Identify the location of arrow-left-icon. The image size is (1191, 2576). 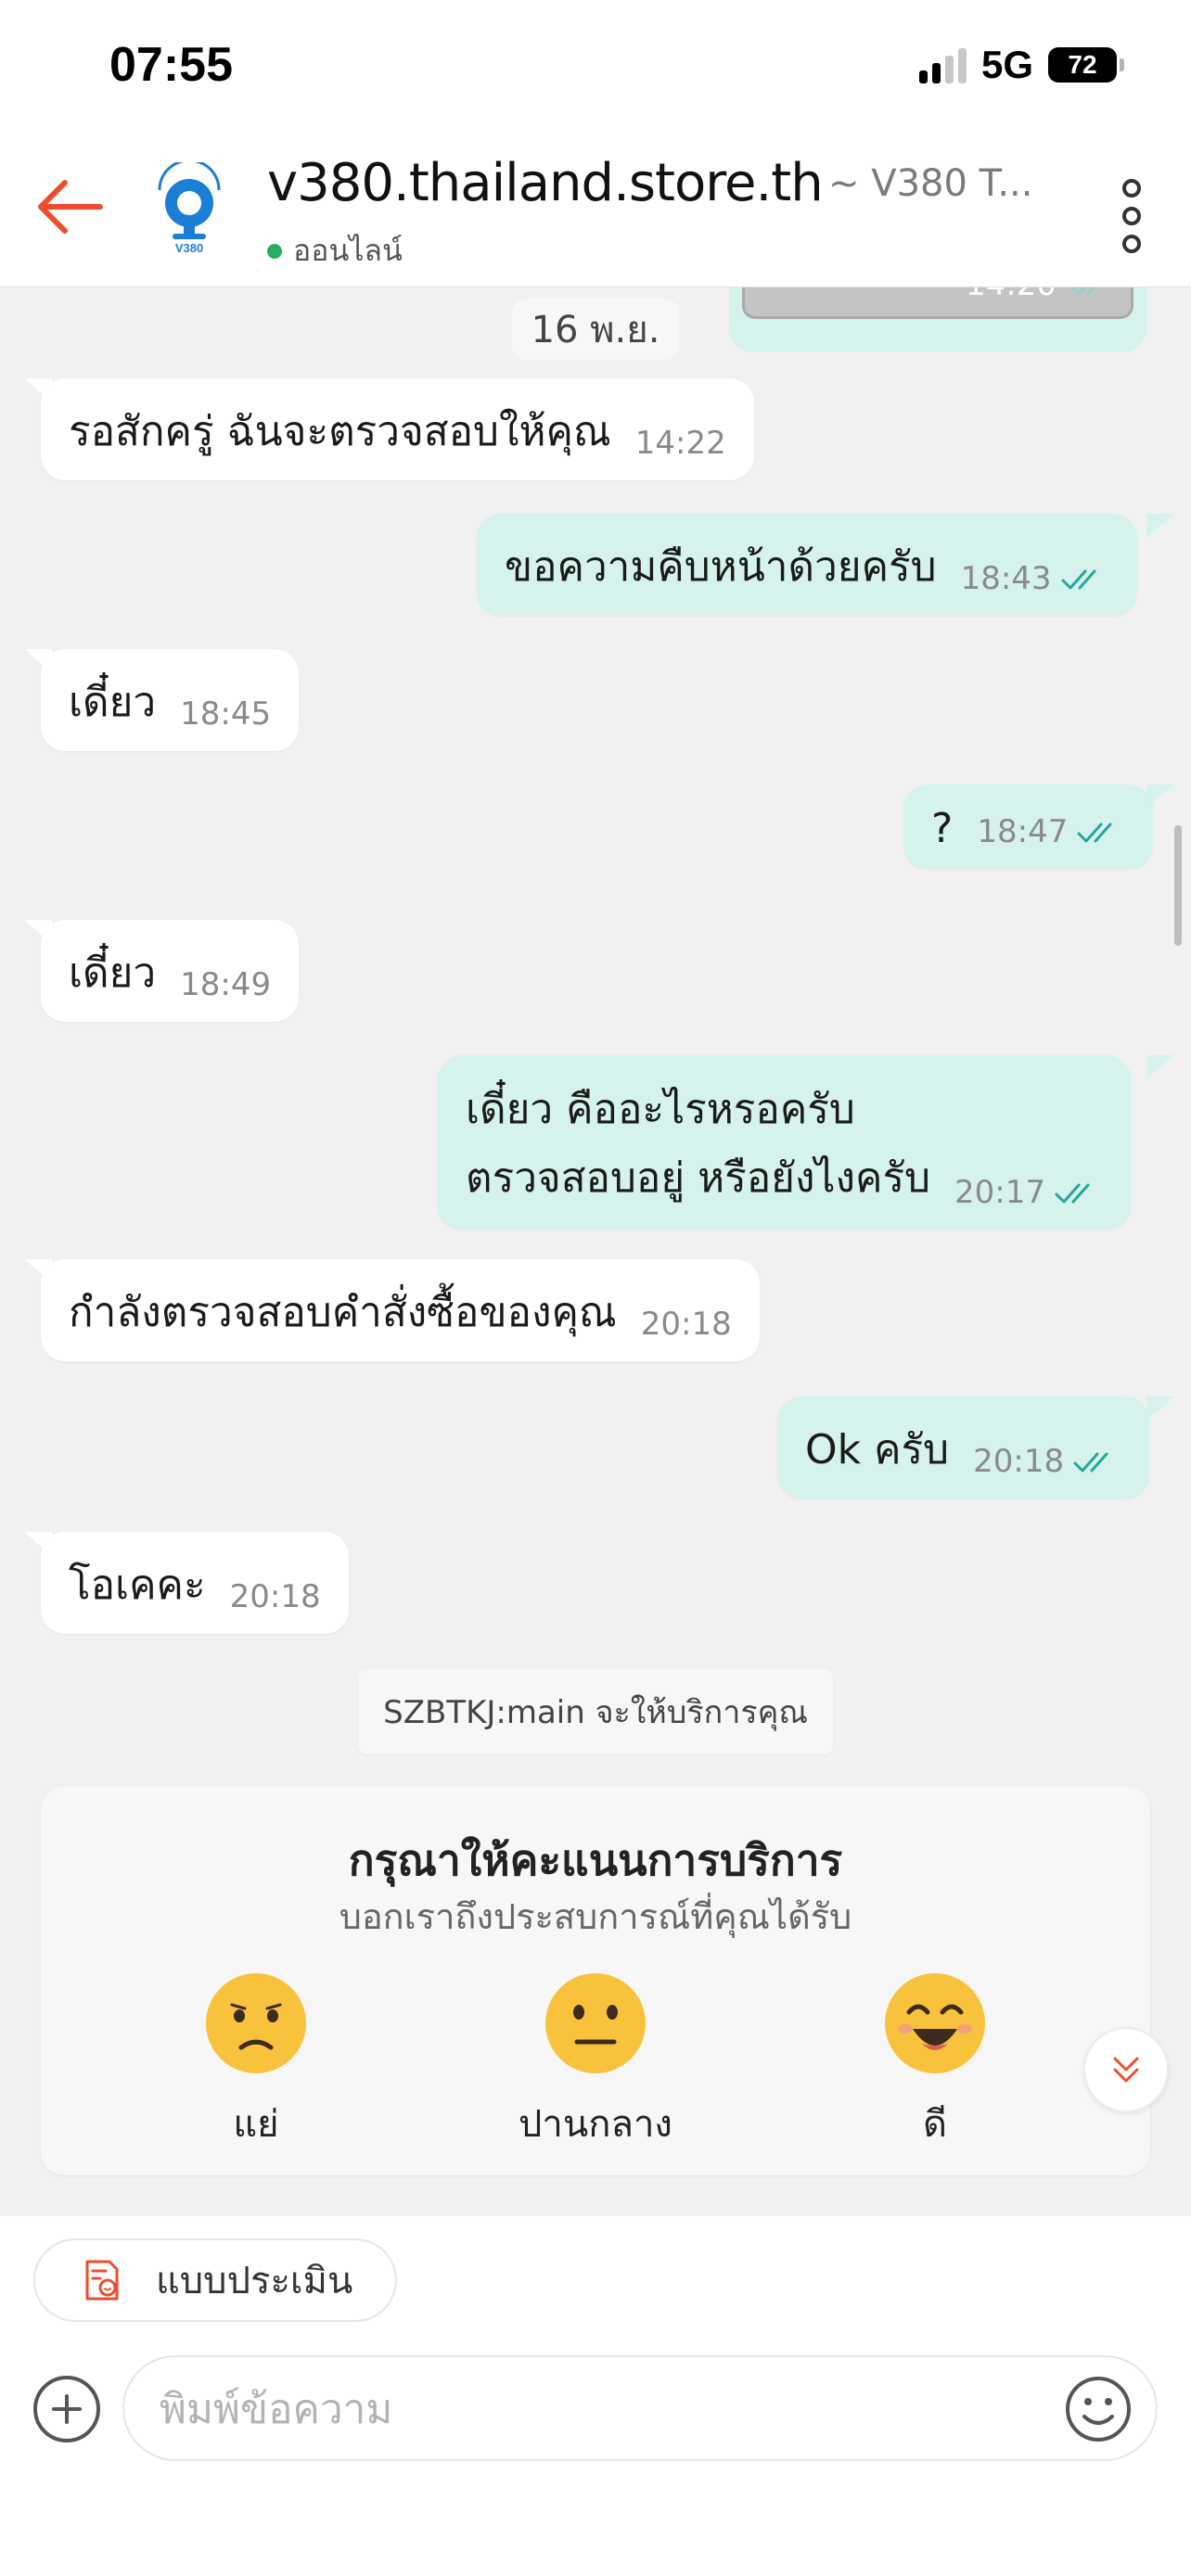
(70, 207).